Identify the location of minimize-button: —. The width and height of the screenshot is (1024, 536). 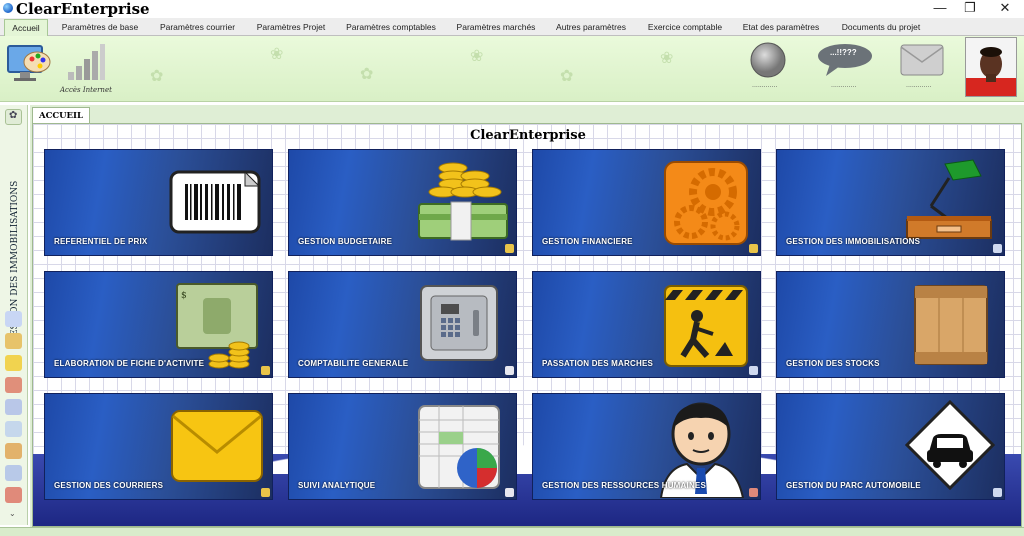
(940, 8).